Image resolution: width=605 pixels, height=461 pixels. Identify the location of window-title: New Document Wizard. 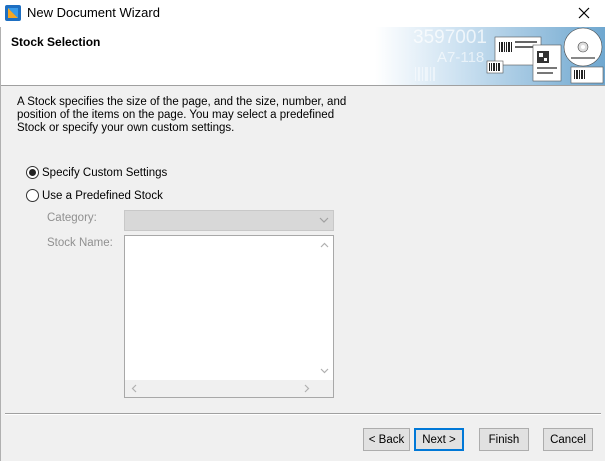
(93, 12).